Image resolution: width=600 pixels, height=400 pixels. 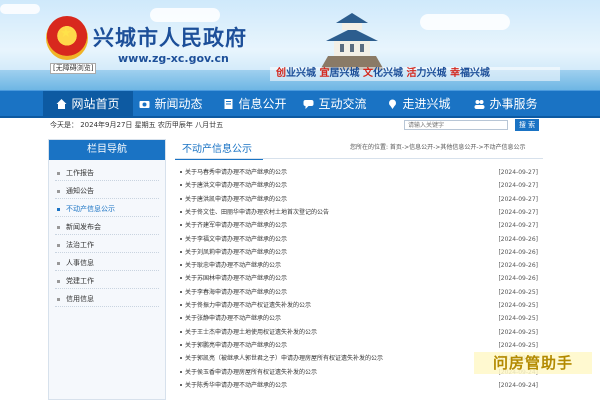 What do you see at coordinates (90, 209) in the screenshot?
I see `sidebar-item-label: 不动产信息公示` at bounding box center [90, 209].